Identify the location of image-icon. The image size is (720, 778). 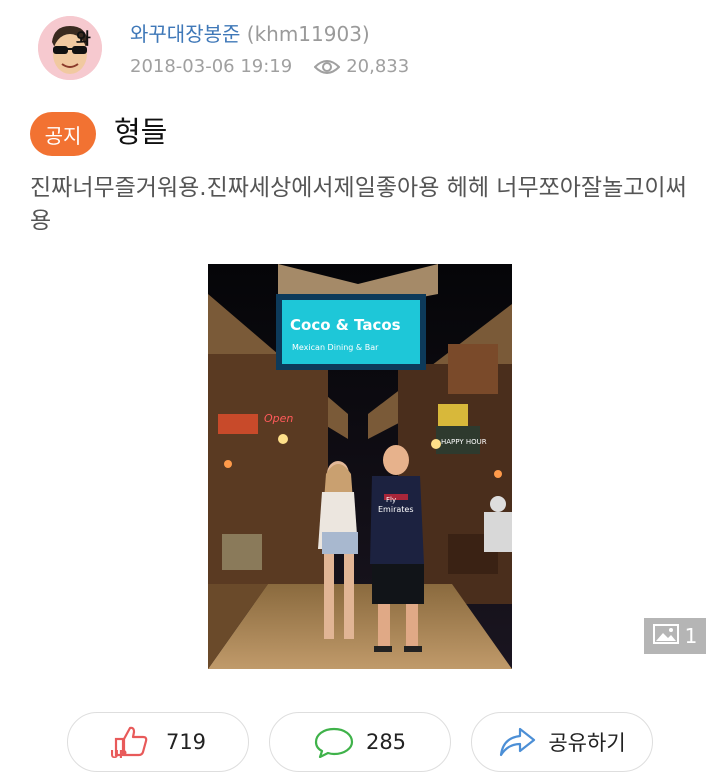
(665, 636).